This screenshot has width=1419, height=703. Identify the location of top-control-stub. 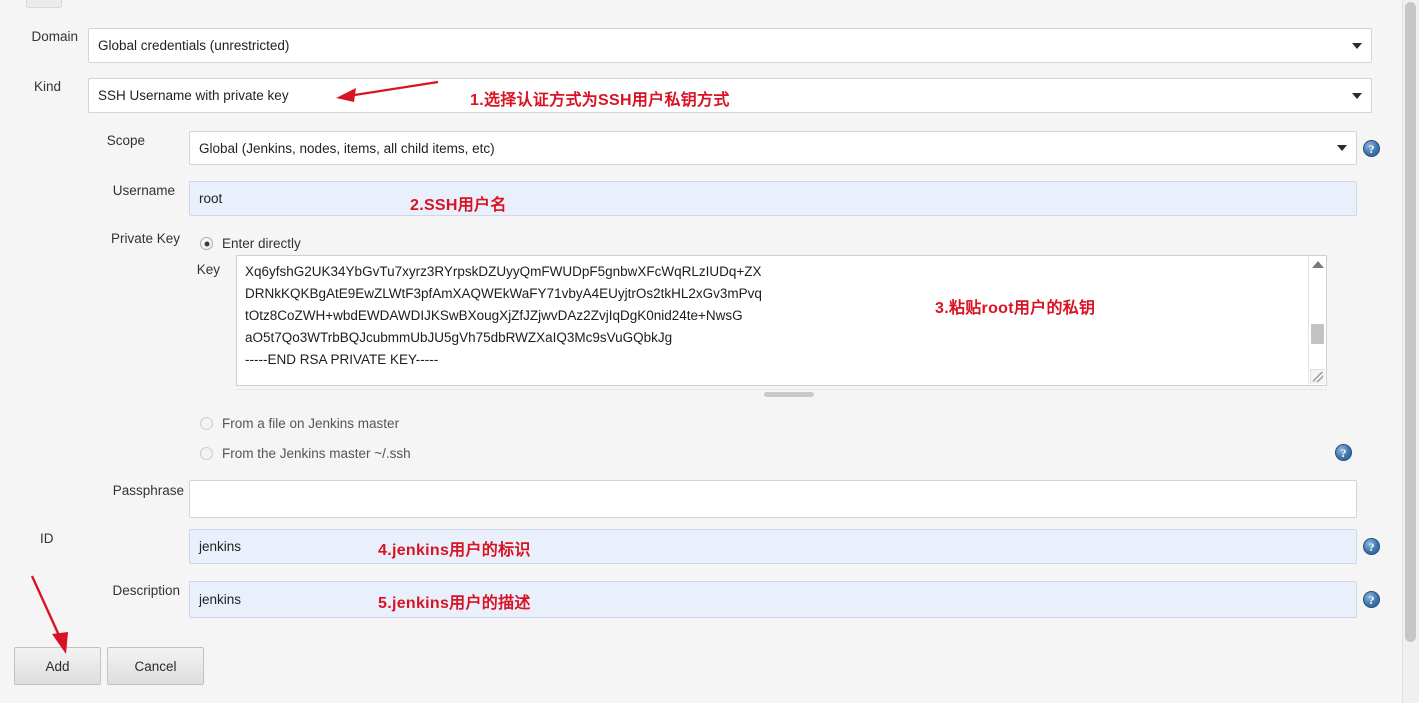
(44, 4).